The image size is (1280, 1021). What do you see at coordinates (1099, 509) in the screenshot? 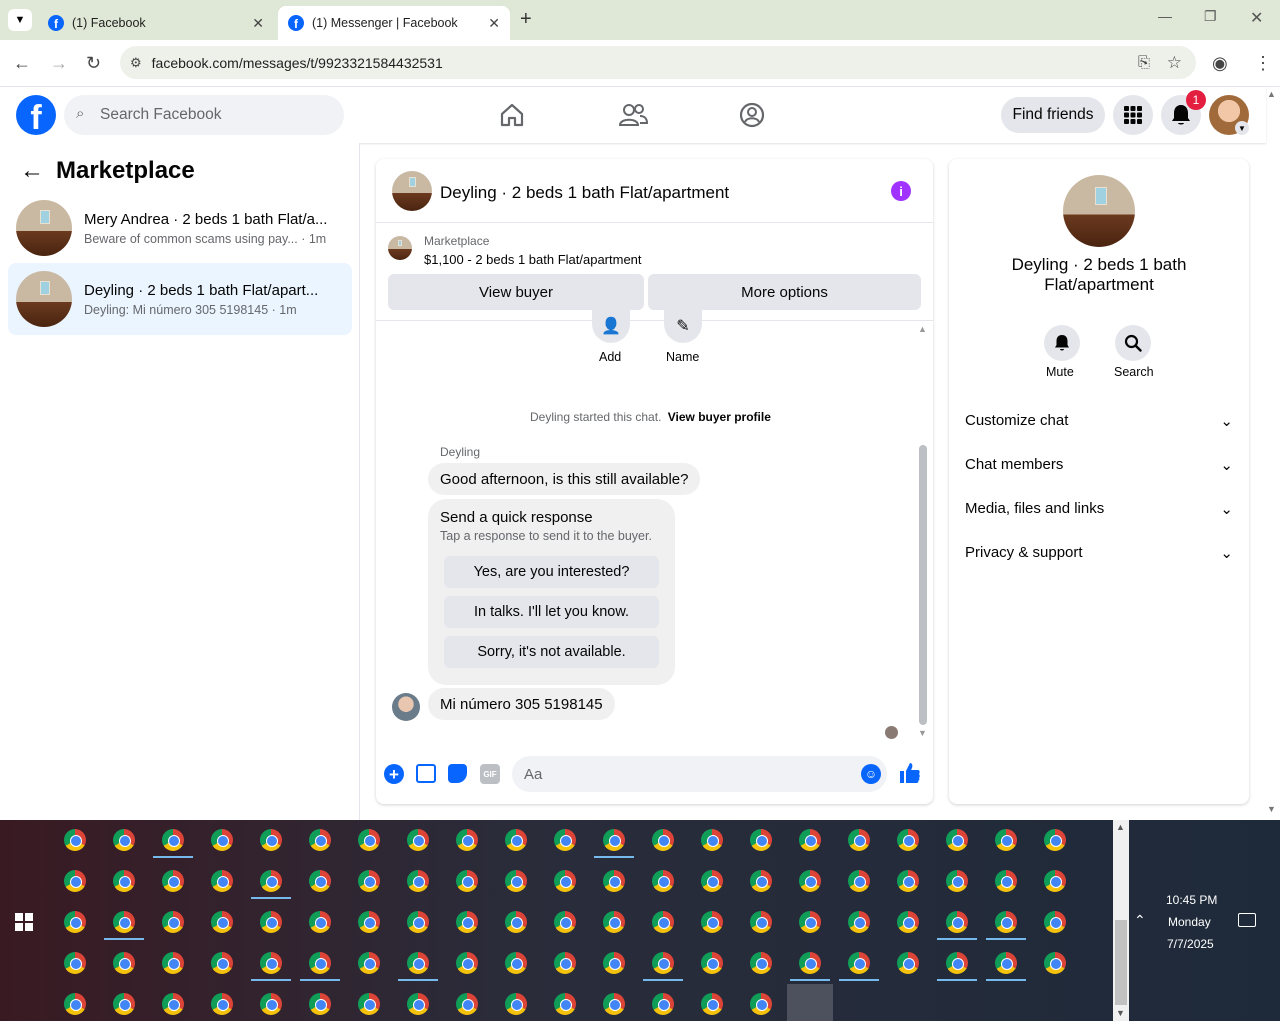
I see `media-files-links-section: Media, files and links ⌄` at bounding box center [1099, 509].